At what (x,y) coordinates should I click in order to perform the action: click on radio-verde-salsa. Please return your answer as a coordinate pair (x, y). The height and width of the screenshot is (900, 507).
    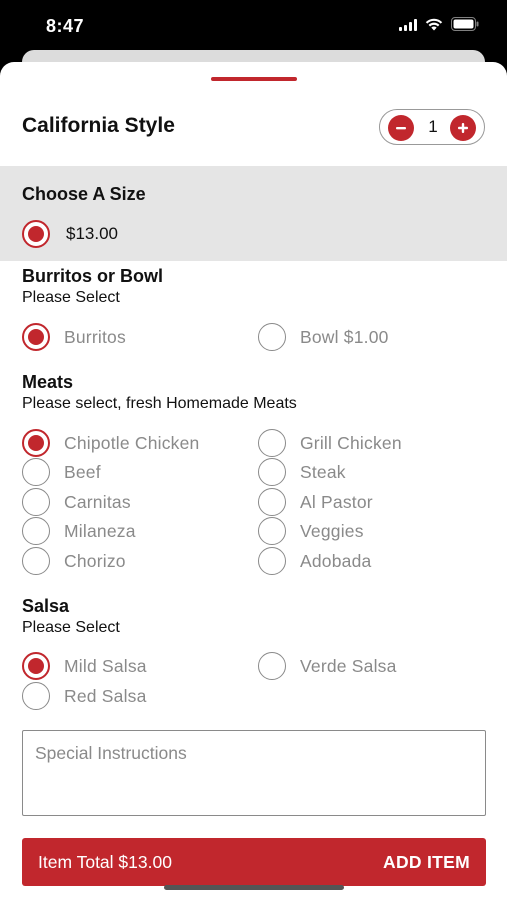
    Looking at the image, I should click on (272, 666).